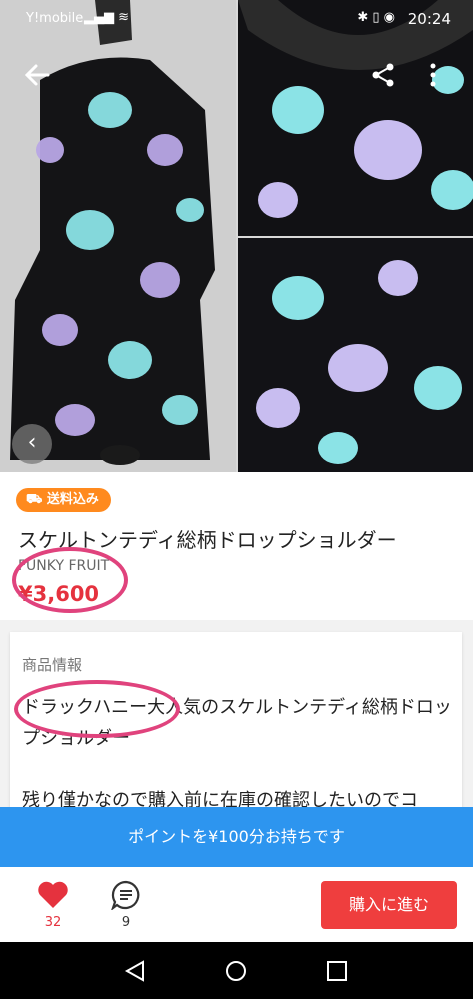 The height and width of the screenshot is (999, 473). I want to click on comment-icon, so click(125, 895).